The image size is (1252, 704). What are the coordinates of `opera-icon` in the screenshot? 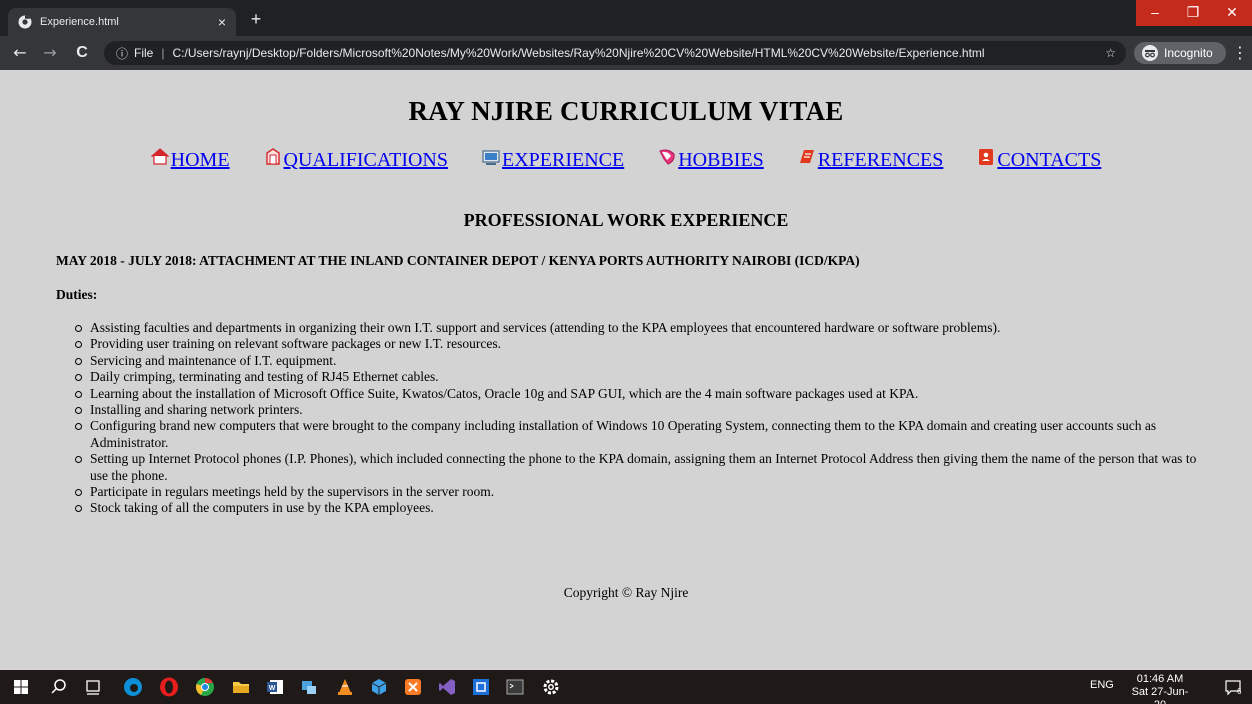 It's located at (169, 687).